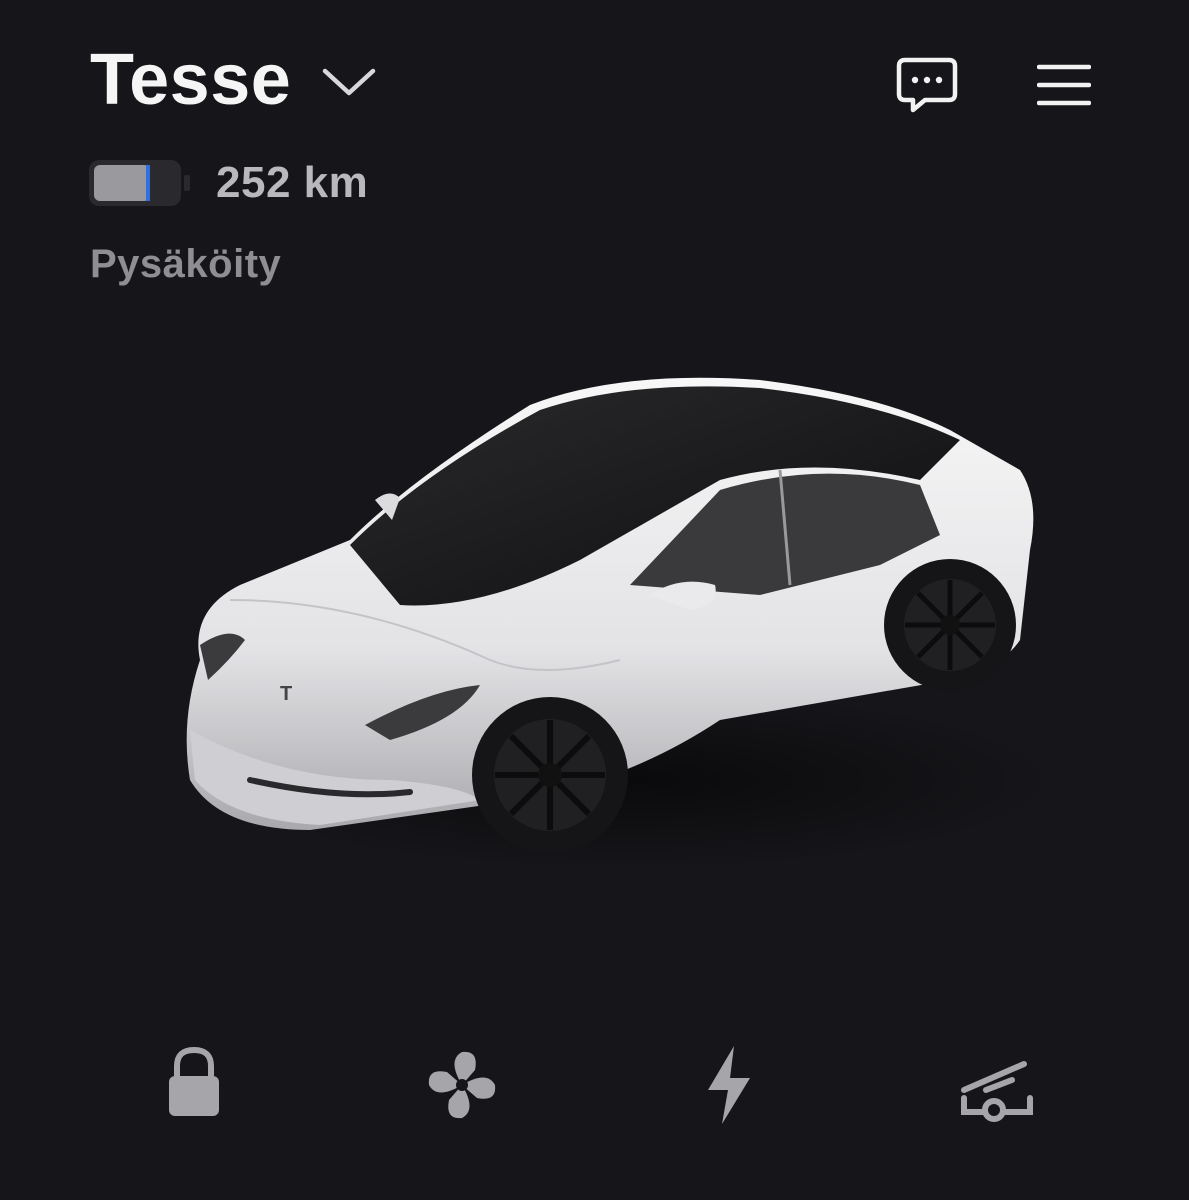 The image size is (1189, 1200). What do you see at coordinates (927, 85) in the screenshot?
I see `chat-bubble-icon` at bounding box center [927, 85].